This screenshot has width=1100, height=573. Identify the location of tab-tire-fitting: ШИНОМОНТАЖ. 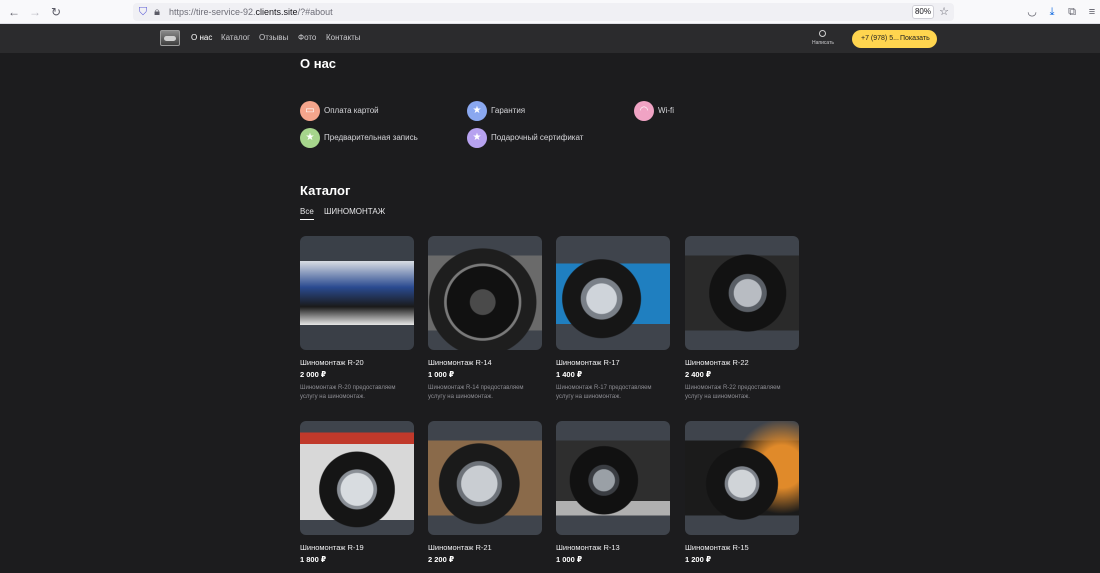
(354, 213).